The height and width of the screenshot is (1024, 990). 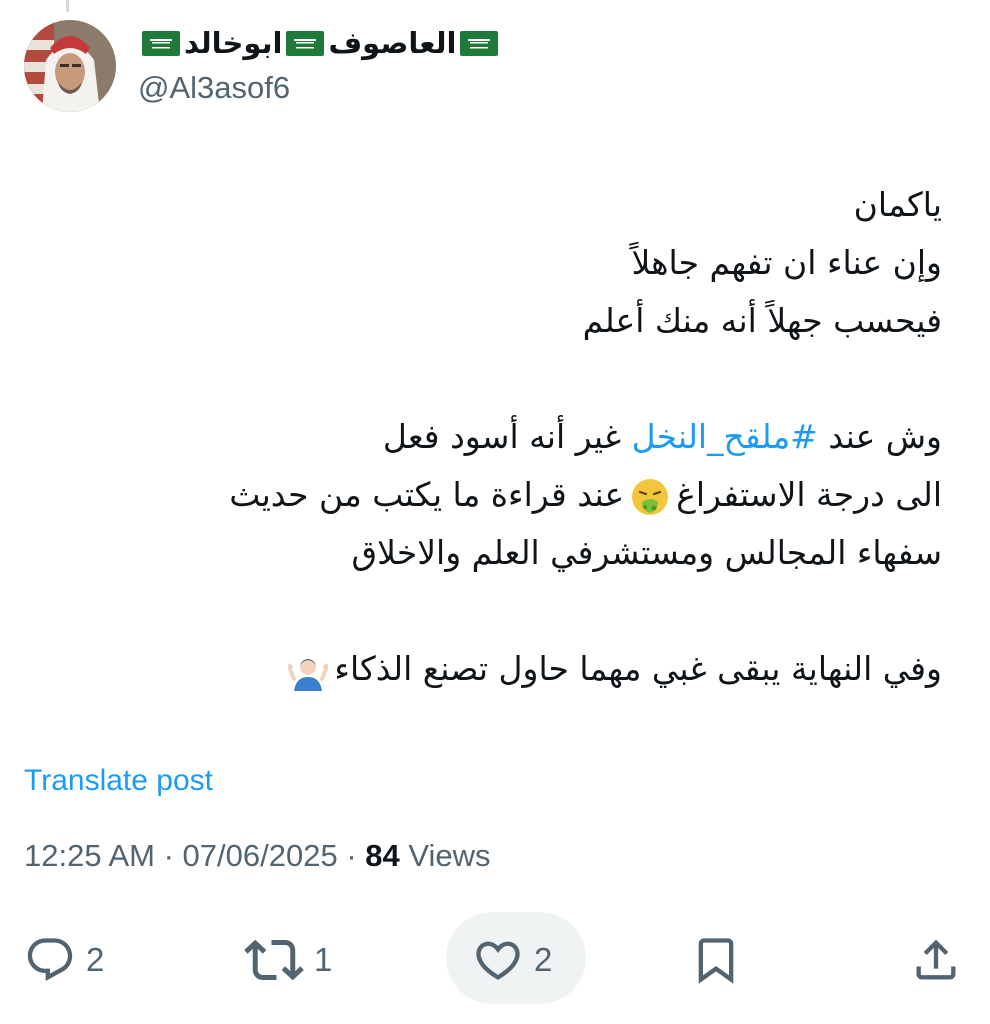 What do you see at coordinates (67, 6) in the screenshot?
I see `thread-connector` at bounding box center [67, 6].